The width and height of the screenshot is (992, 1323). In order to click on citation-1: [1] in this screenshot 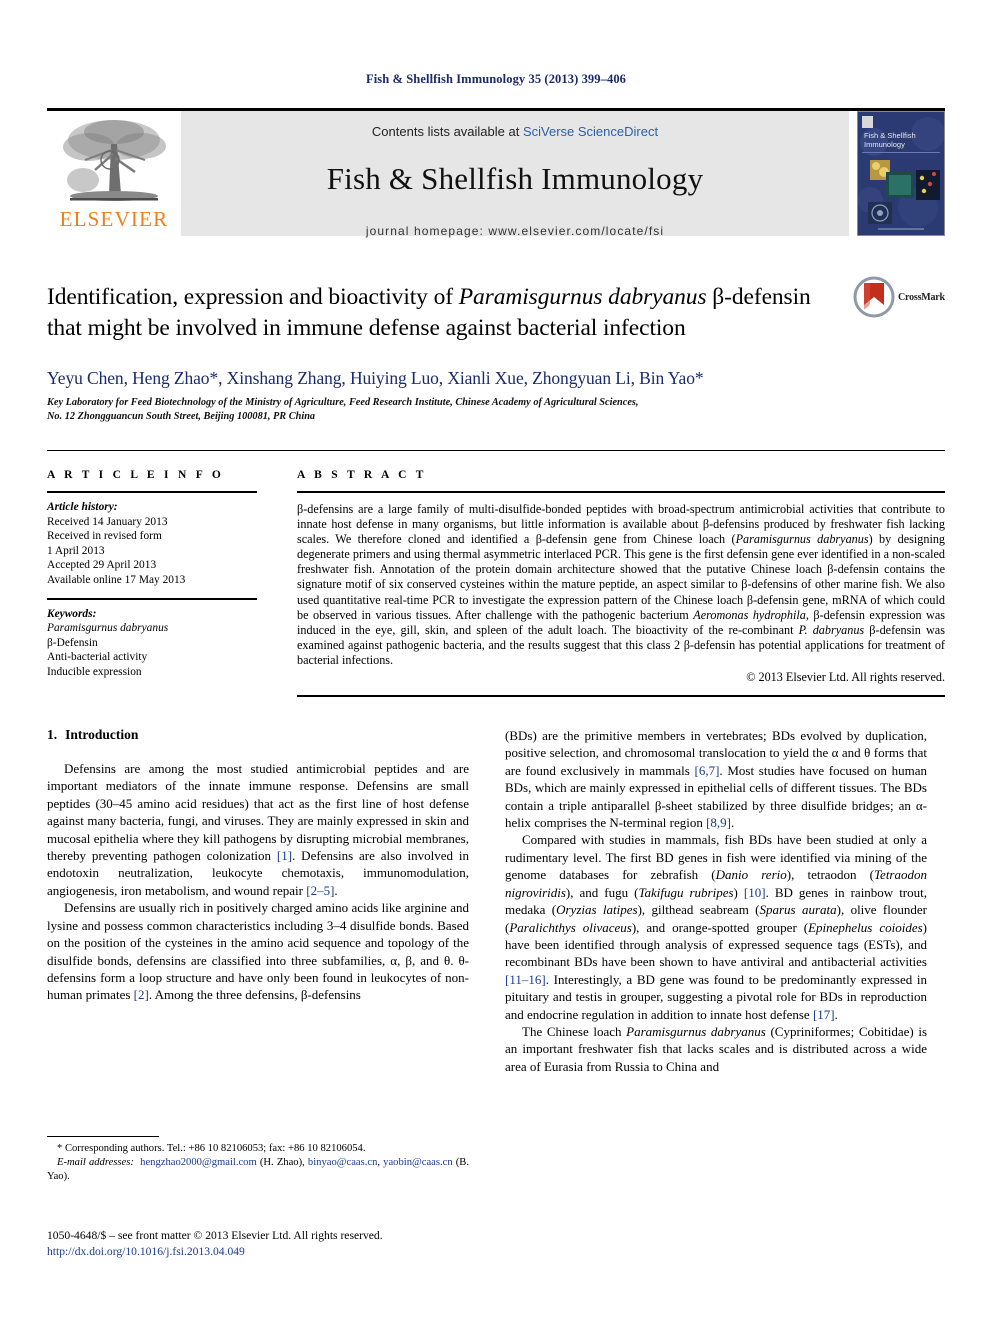, I will do `click(284, 855)`.